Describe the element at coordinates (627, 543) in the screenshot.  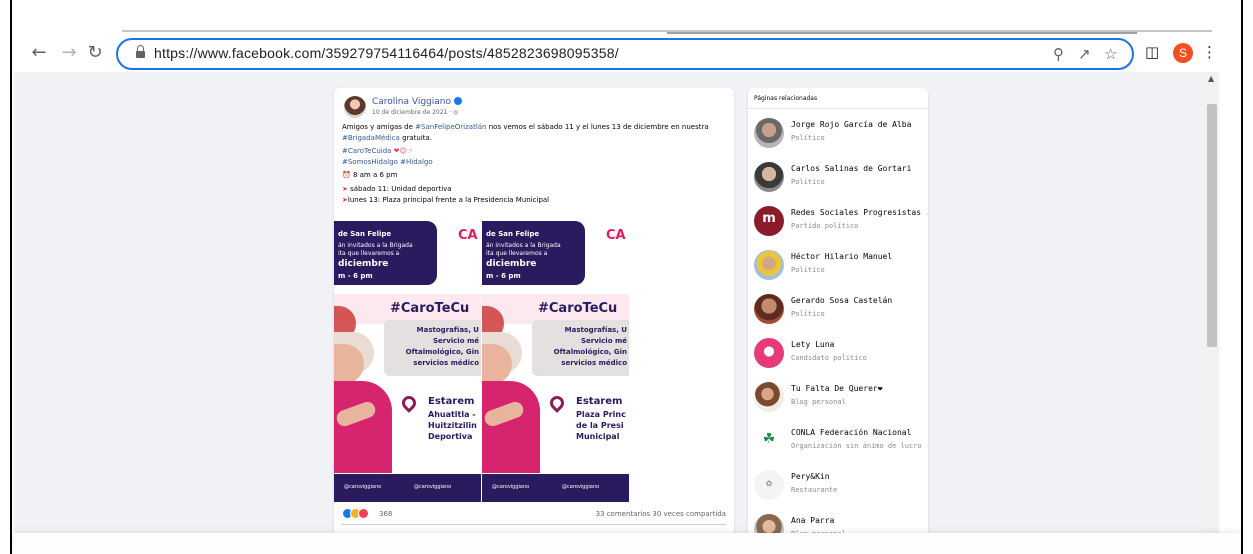
I see `bottom-overlay` at that location.